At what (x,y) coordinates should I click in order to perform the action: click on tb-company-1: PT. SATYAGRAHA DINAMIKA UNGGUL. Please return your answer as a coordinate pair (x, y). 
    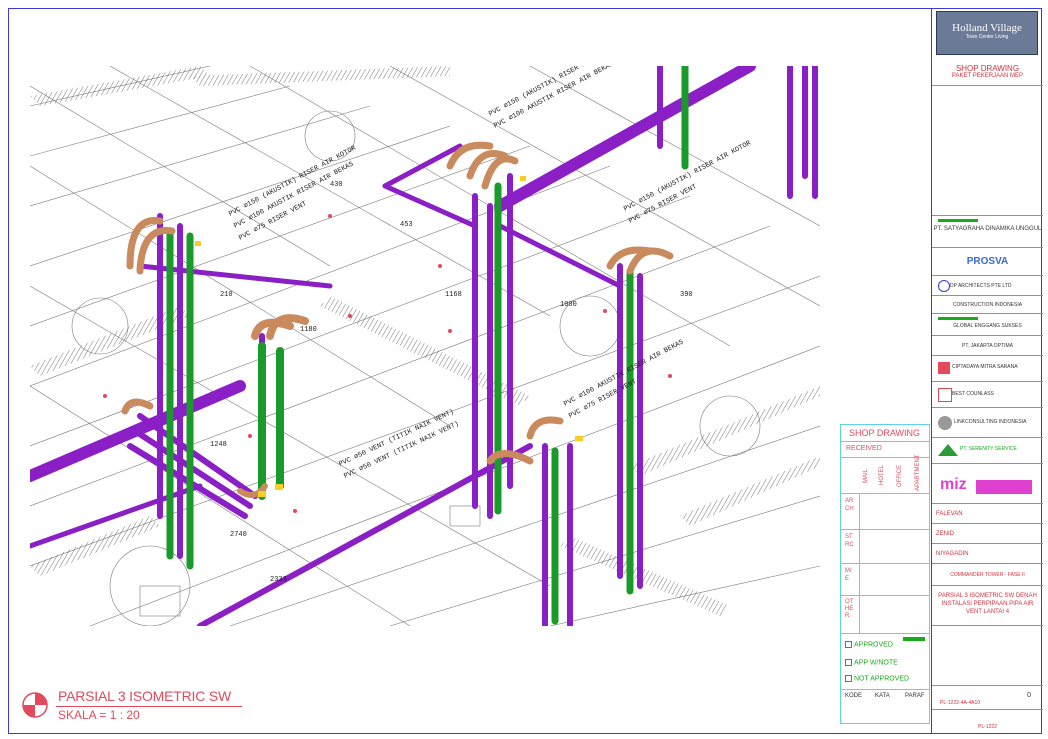
    Looking at the image, I should click on (987, 232).